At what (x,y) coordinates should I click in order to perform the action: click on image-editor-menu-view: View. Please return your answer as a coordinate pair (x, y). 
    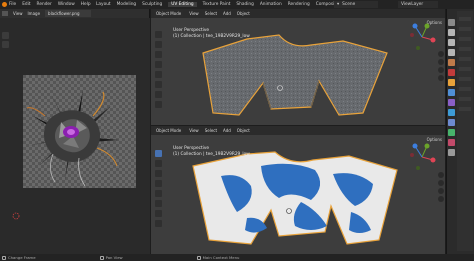
    Looking at the image, I should click on (18, 13).